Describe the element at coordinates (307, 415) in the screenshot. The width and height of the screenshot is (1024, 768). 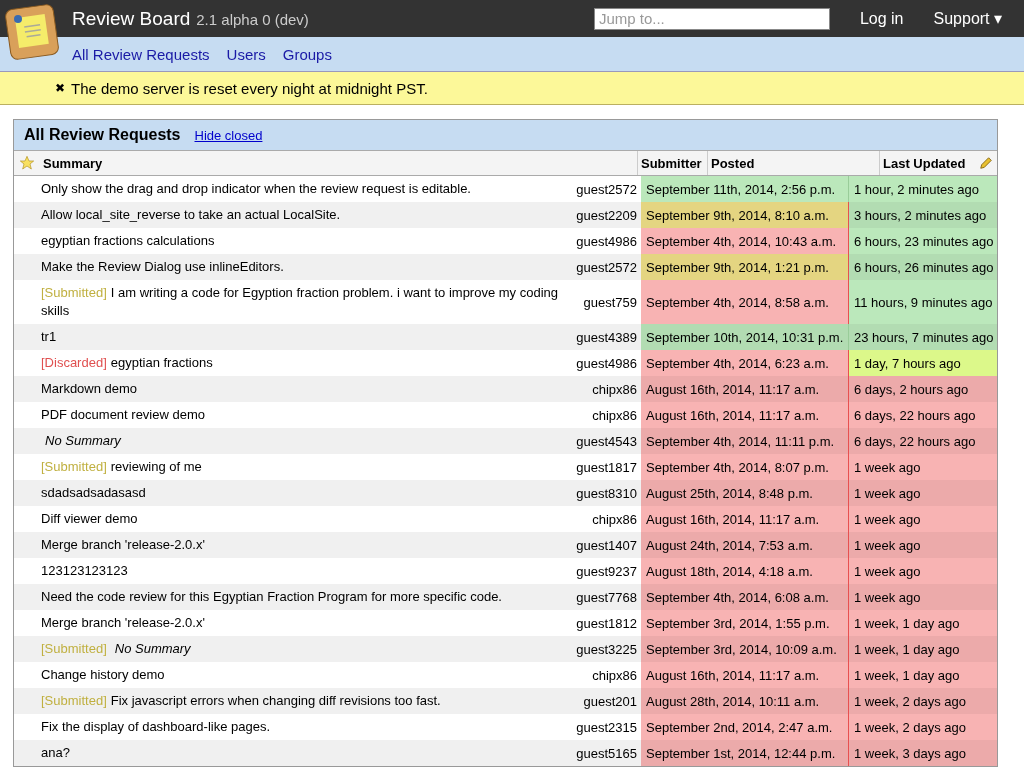
I see `summary-cell: PDF document review demo` at that location.